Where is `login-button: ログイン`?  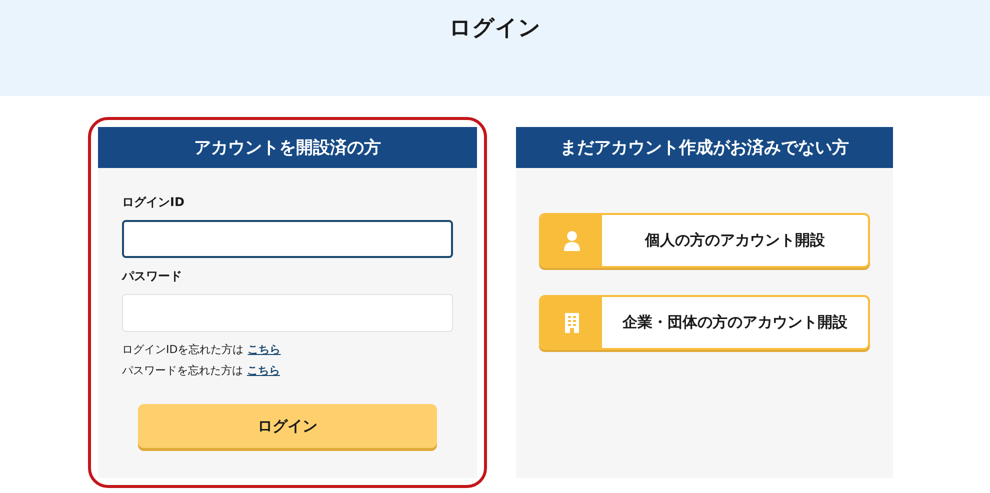 login-button: ログイン is located at coordinates (287, 426).